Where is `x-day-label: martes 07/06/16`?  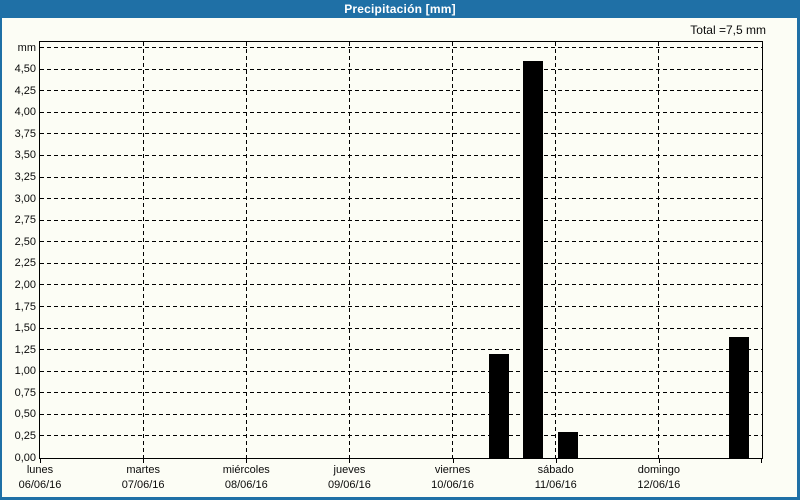
x-day-label: martes 07/06/16 is located at coordinates (143, 478).